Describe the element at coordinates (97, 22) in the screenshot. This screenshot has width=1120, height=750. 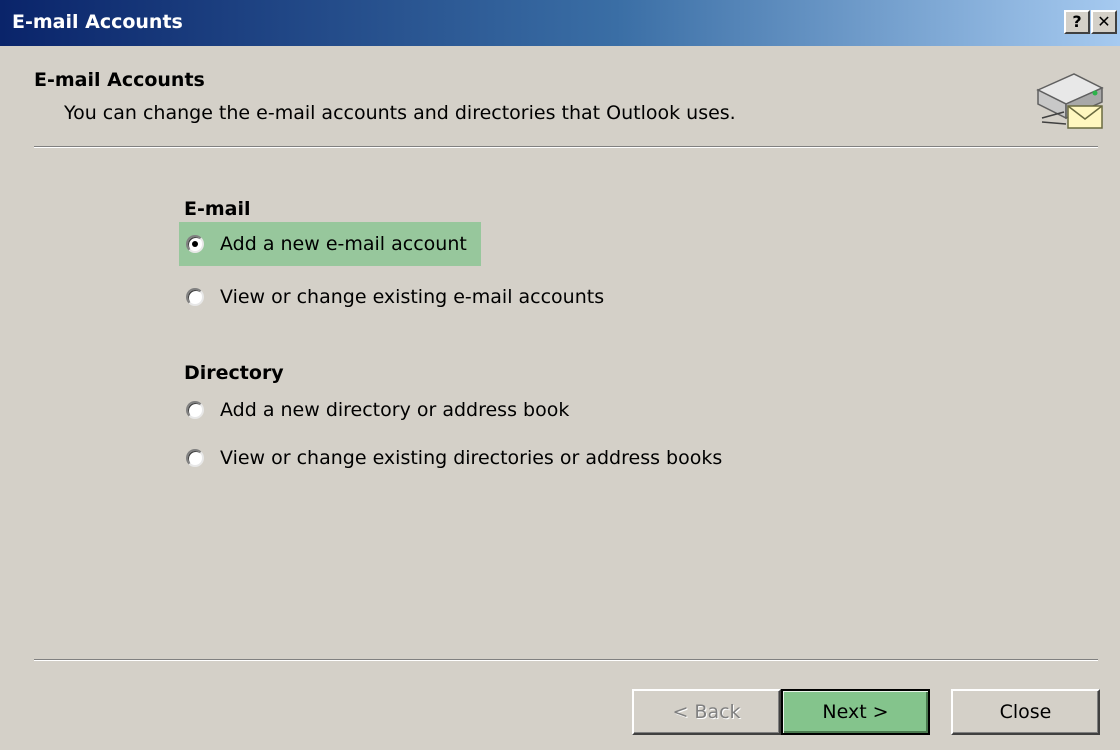
I see `window-title: E-mail Accounts` at that location.